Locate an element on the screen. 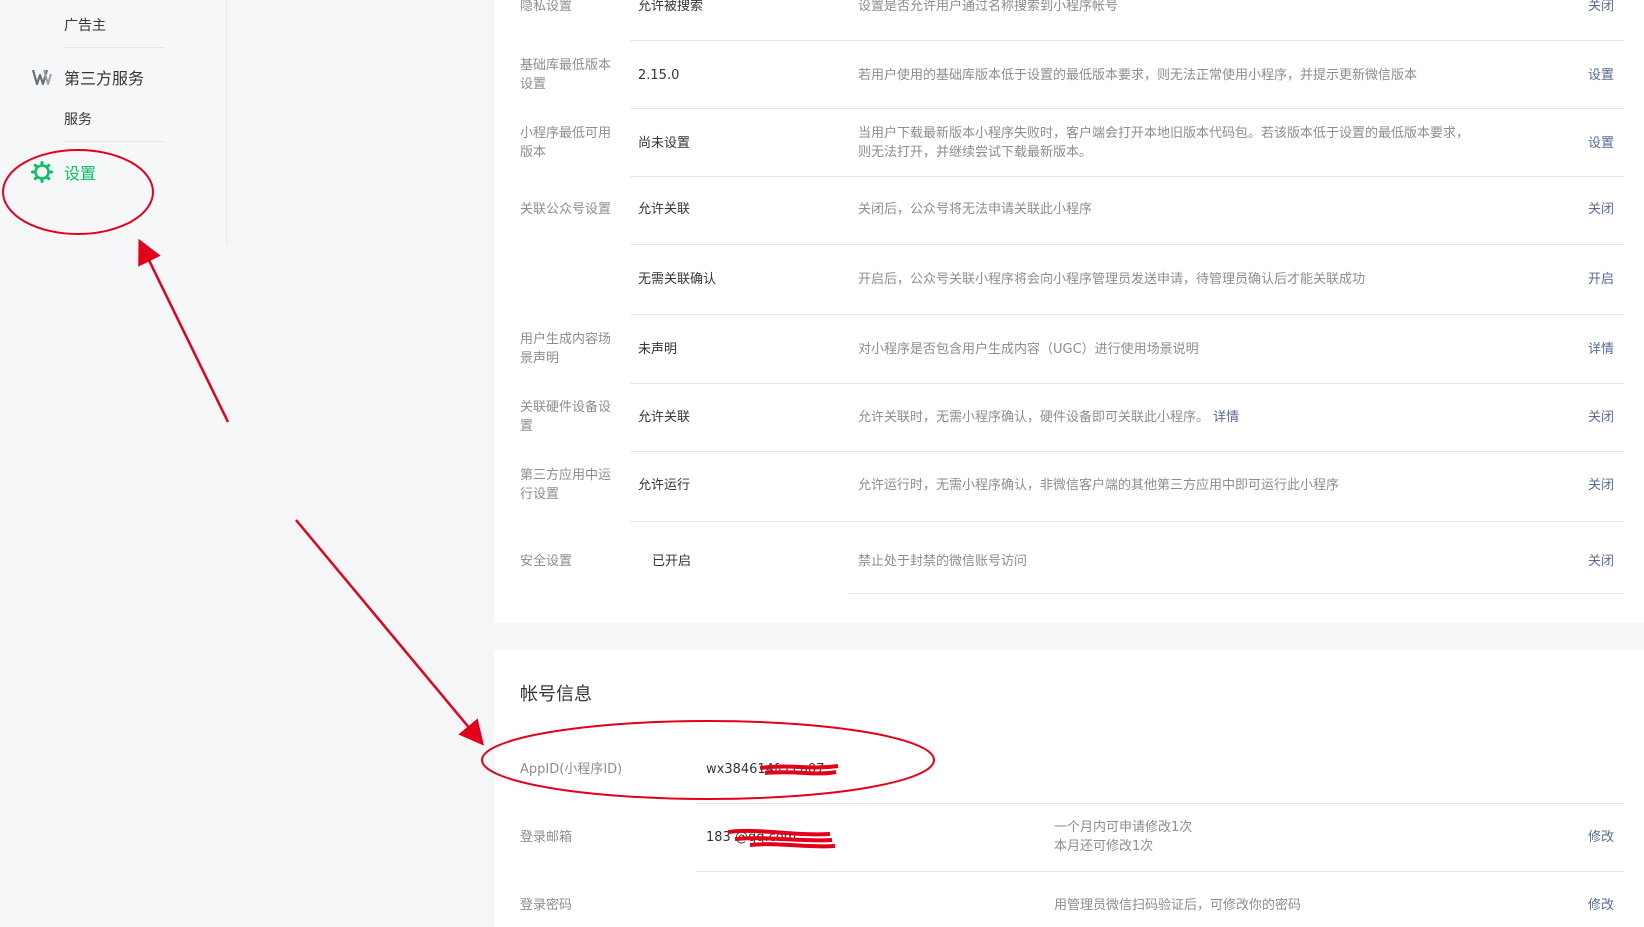  email-note-monthly: 一个月内可申请修改1次 is located at coordinates (1123, 827).